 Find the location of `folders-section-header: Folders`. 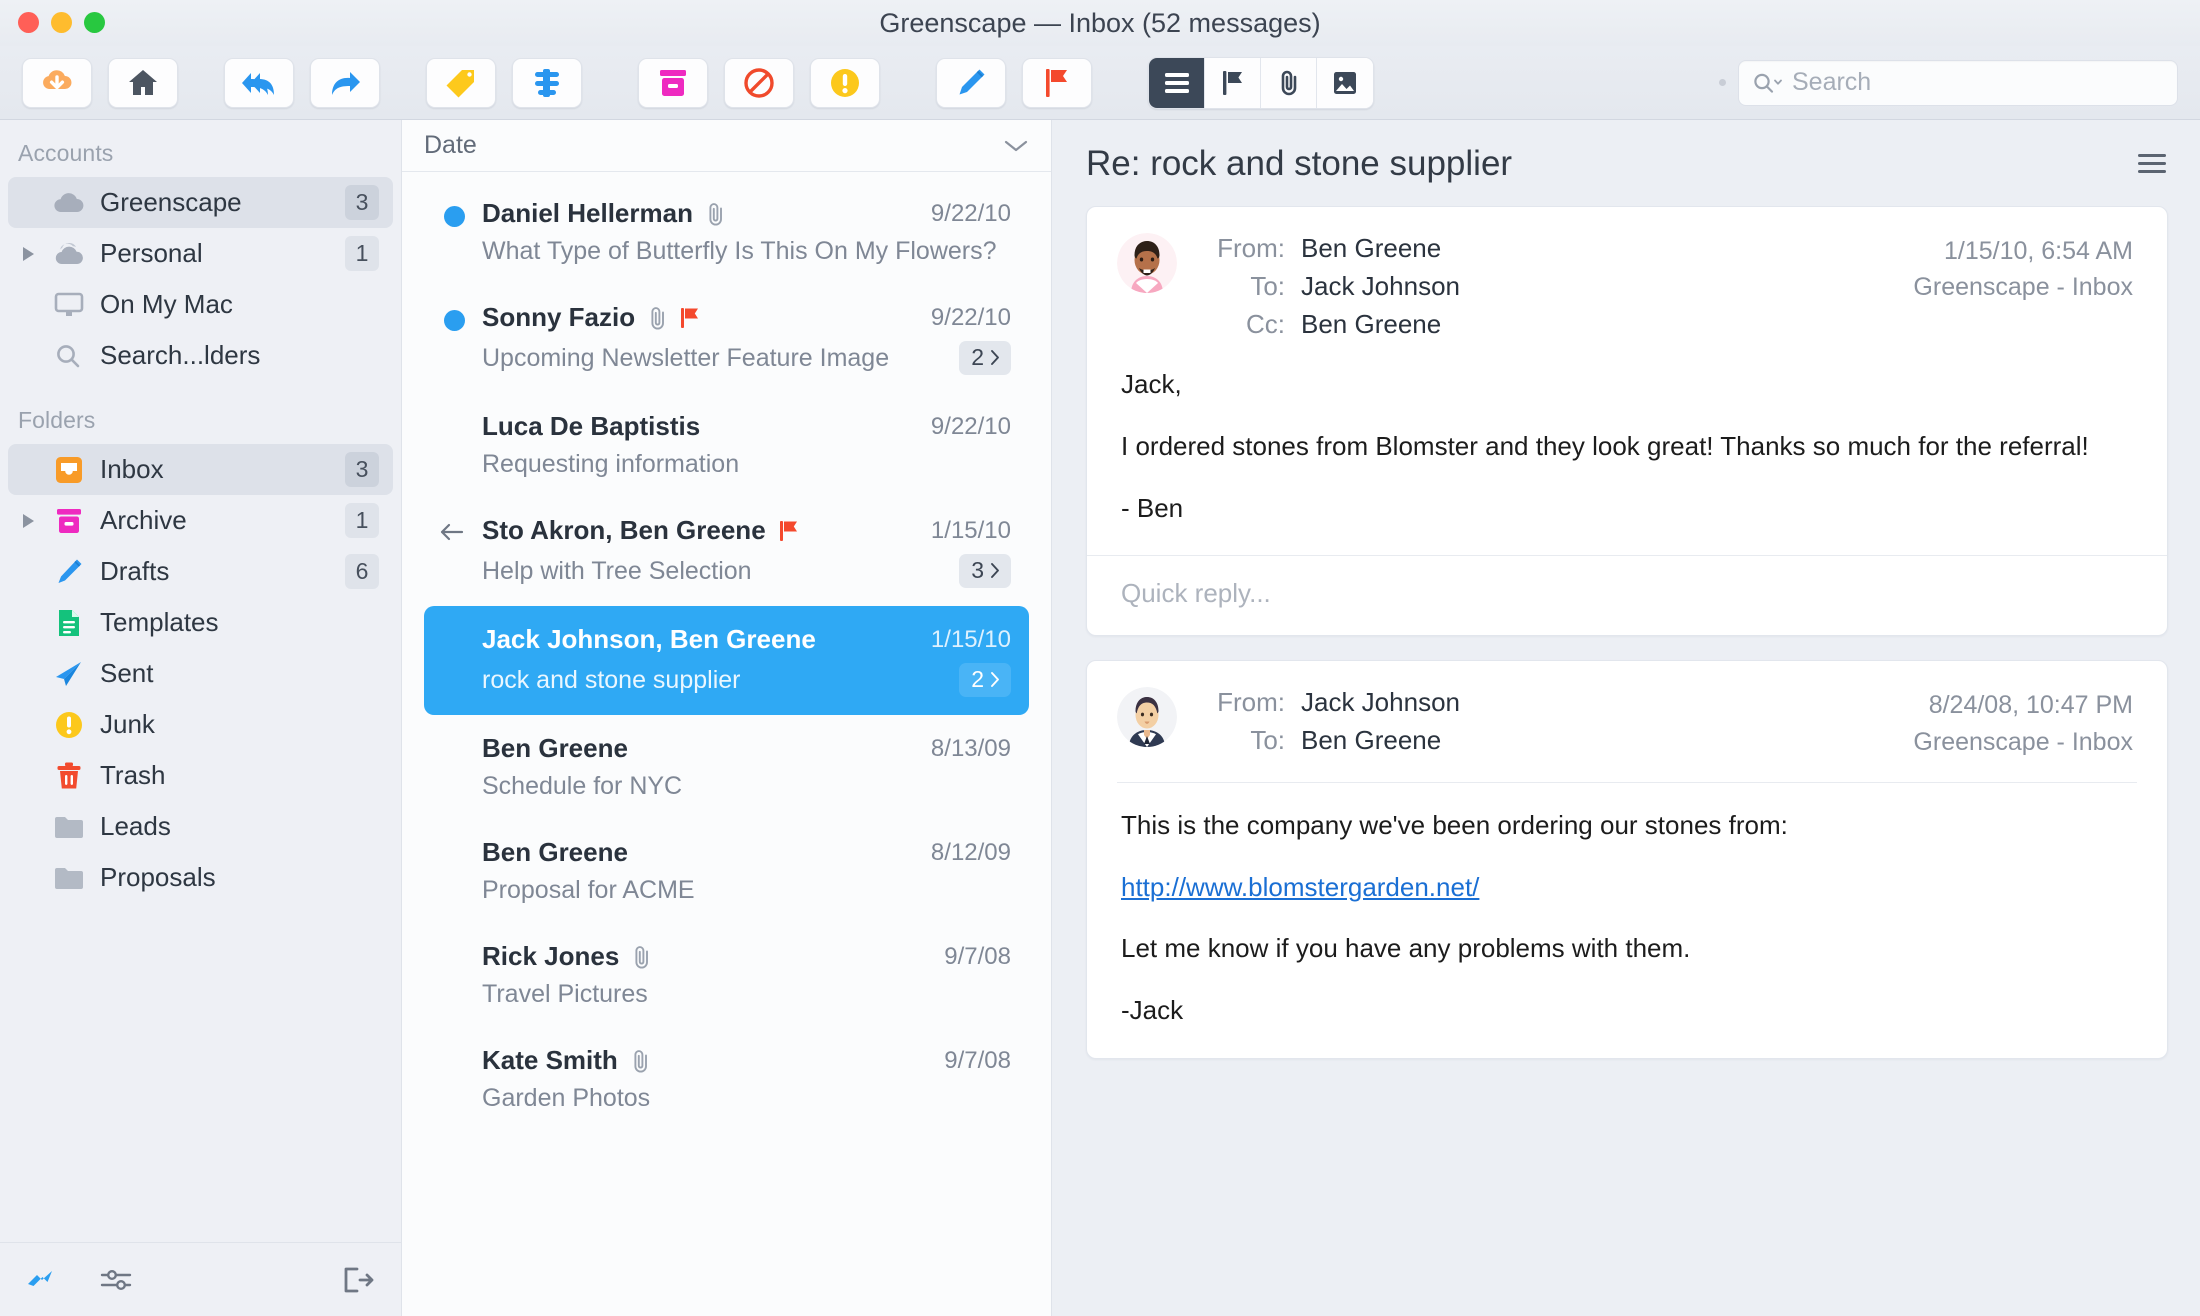

folders-section-header: Folders is located at coordinates (57, 420).